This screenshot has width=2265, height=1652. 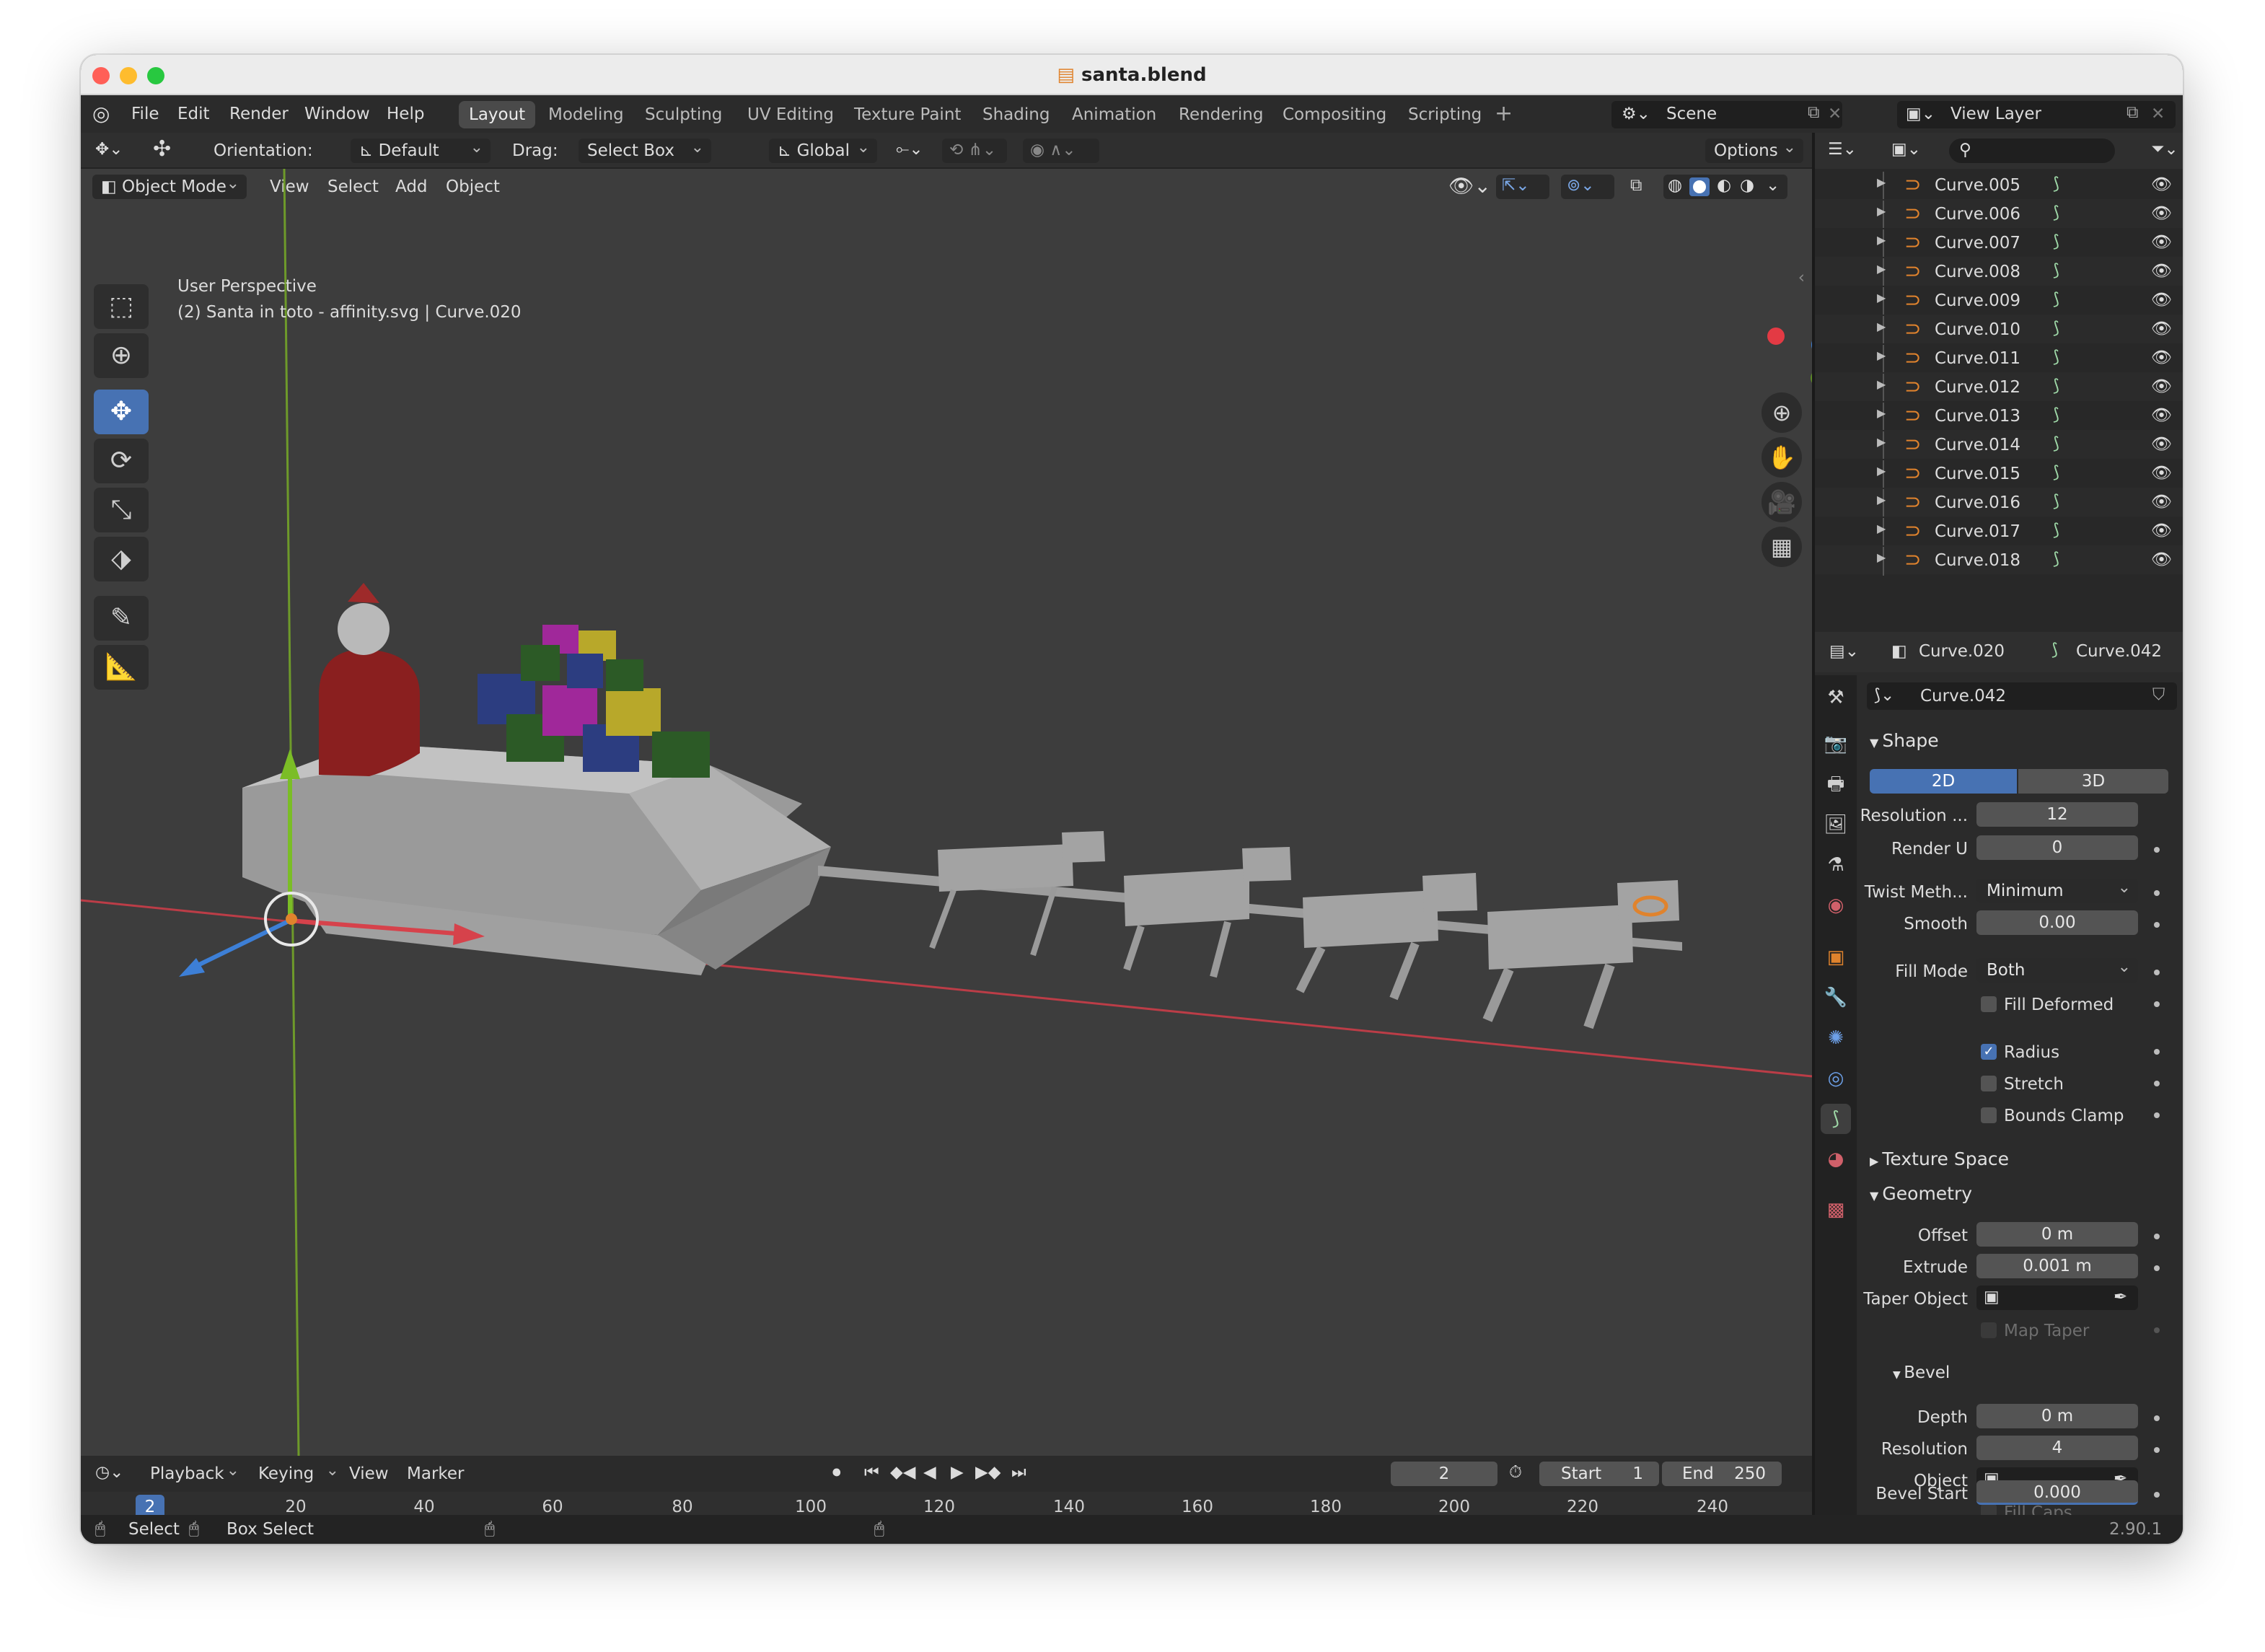 What do you see at coordinates (1989, 1083) in the screenshot?
I see `stretch-checkbox` at bounding box center [1989, 1083].